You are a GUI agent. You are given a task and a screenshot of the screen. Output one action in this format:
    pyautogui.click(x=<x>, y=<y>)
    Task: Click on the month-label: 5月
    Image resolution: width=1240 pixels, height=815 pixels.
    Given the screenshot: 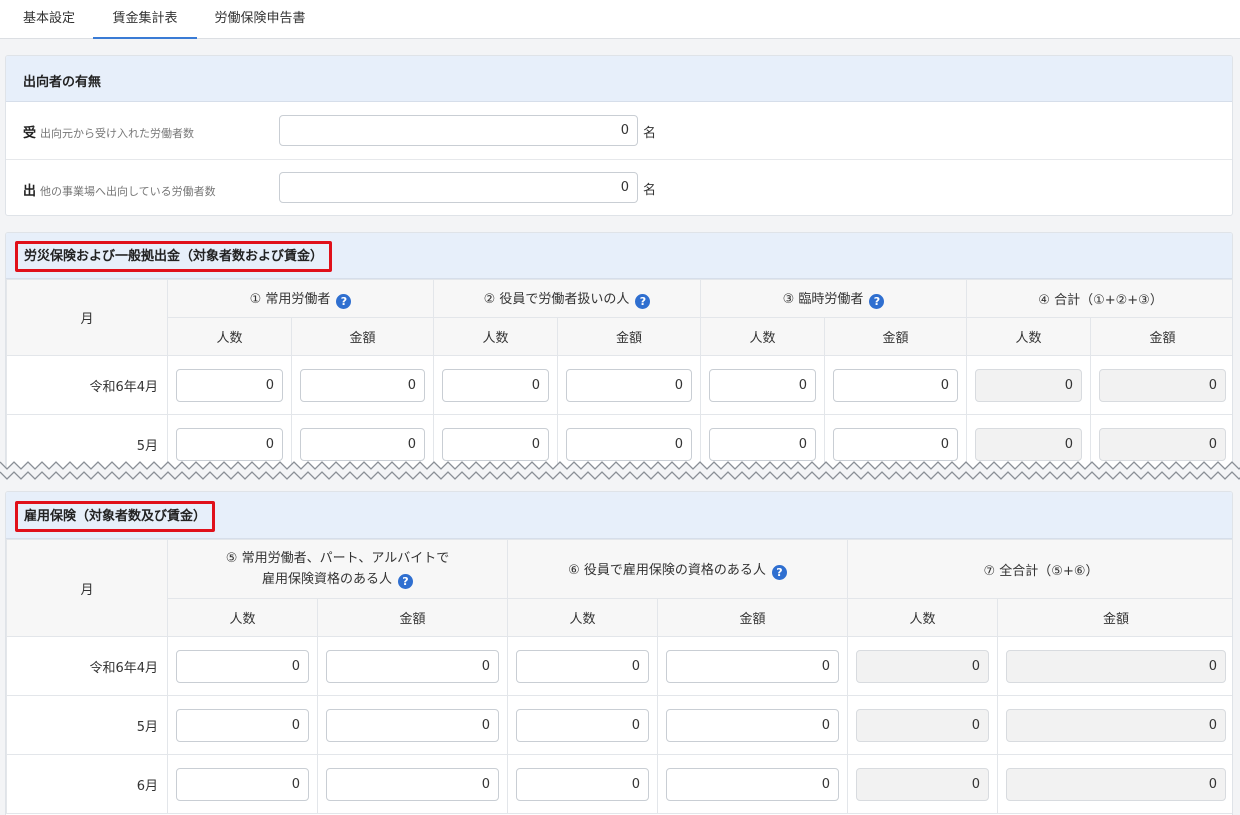 What is the action you would take?
    pyautogui.click(x=87, y=725)
    